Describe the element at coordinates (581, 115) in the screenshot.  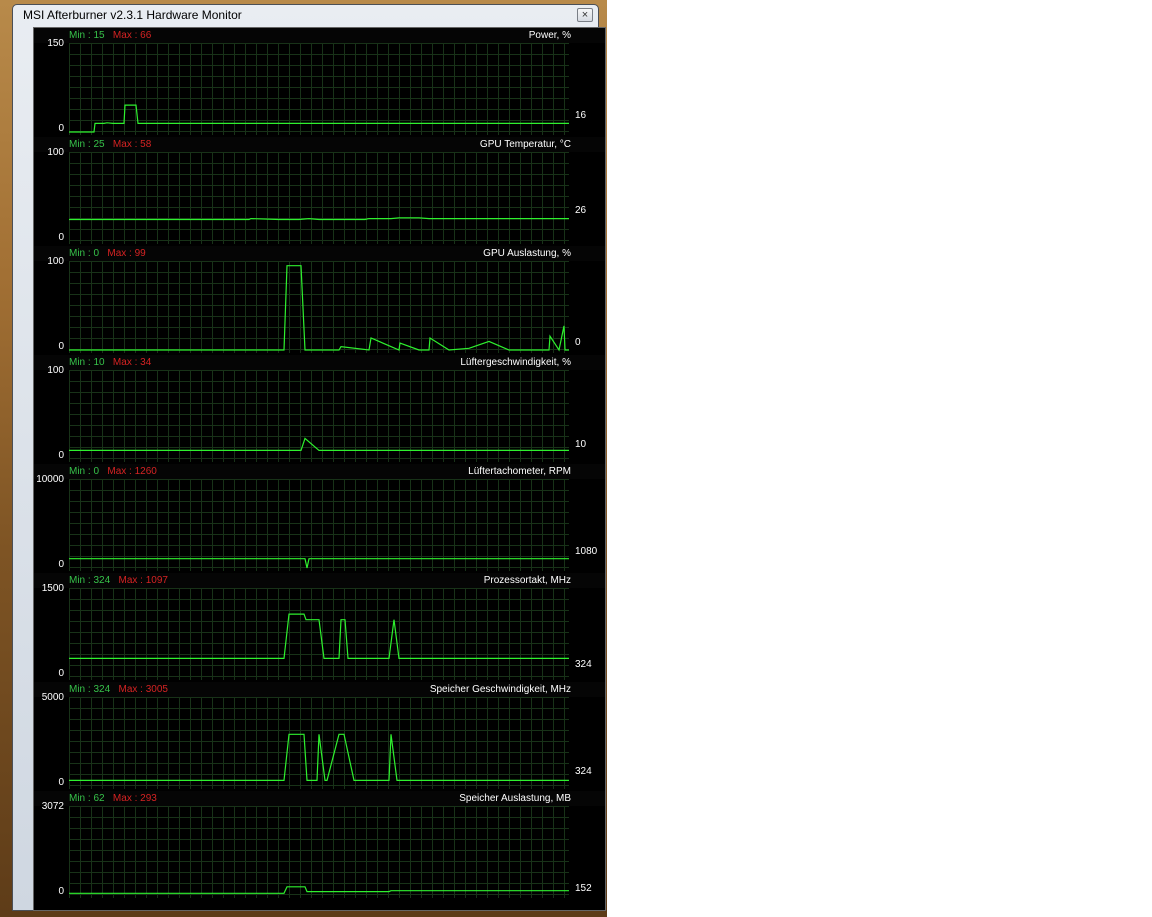
I see `current-value-label: 16` at that location.